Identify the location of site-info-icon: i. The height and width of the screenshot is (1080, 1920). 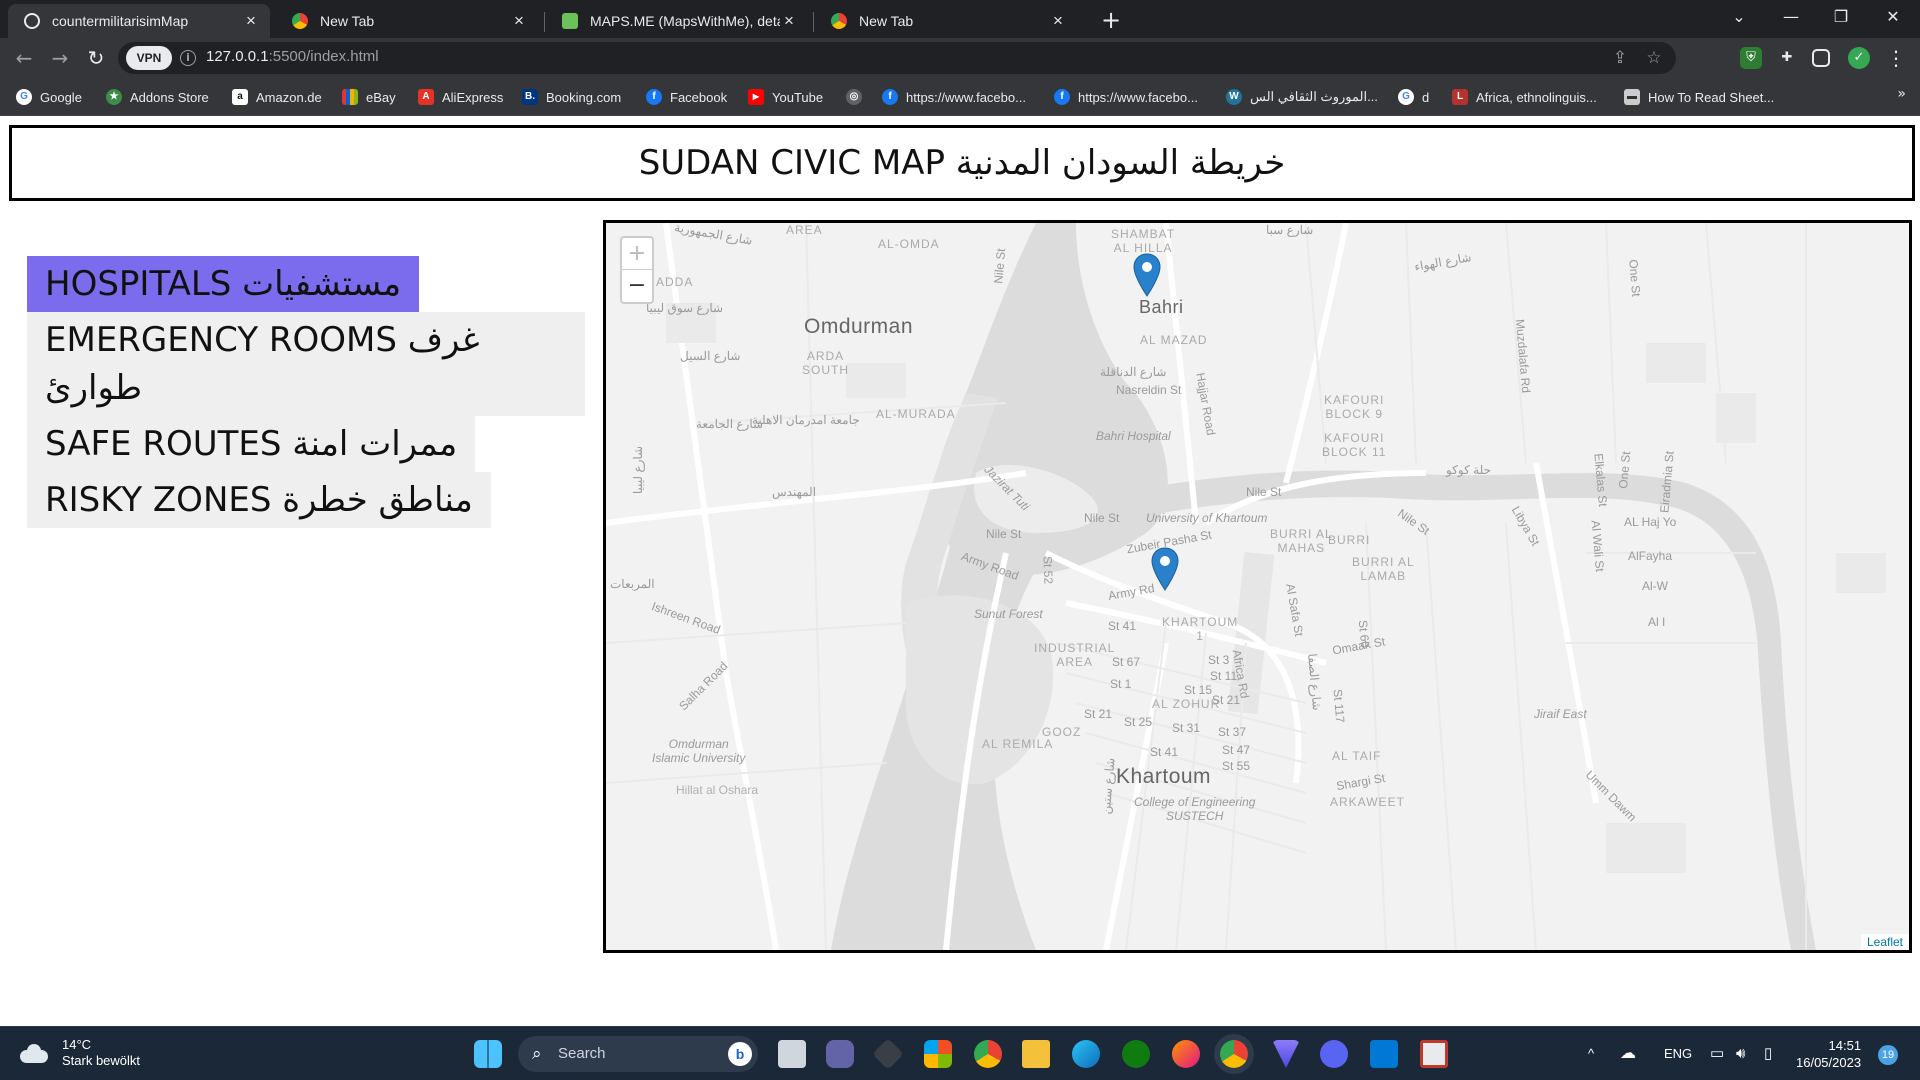
(188, 58).